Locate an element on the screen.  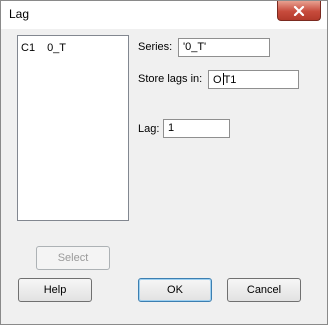
lag-field: 1 is located at coordinates (196, 128).